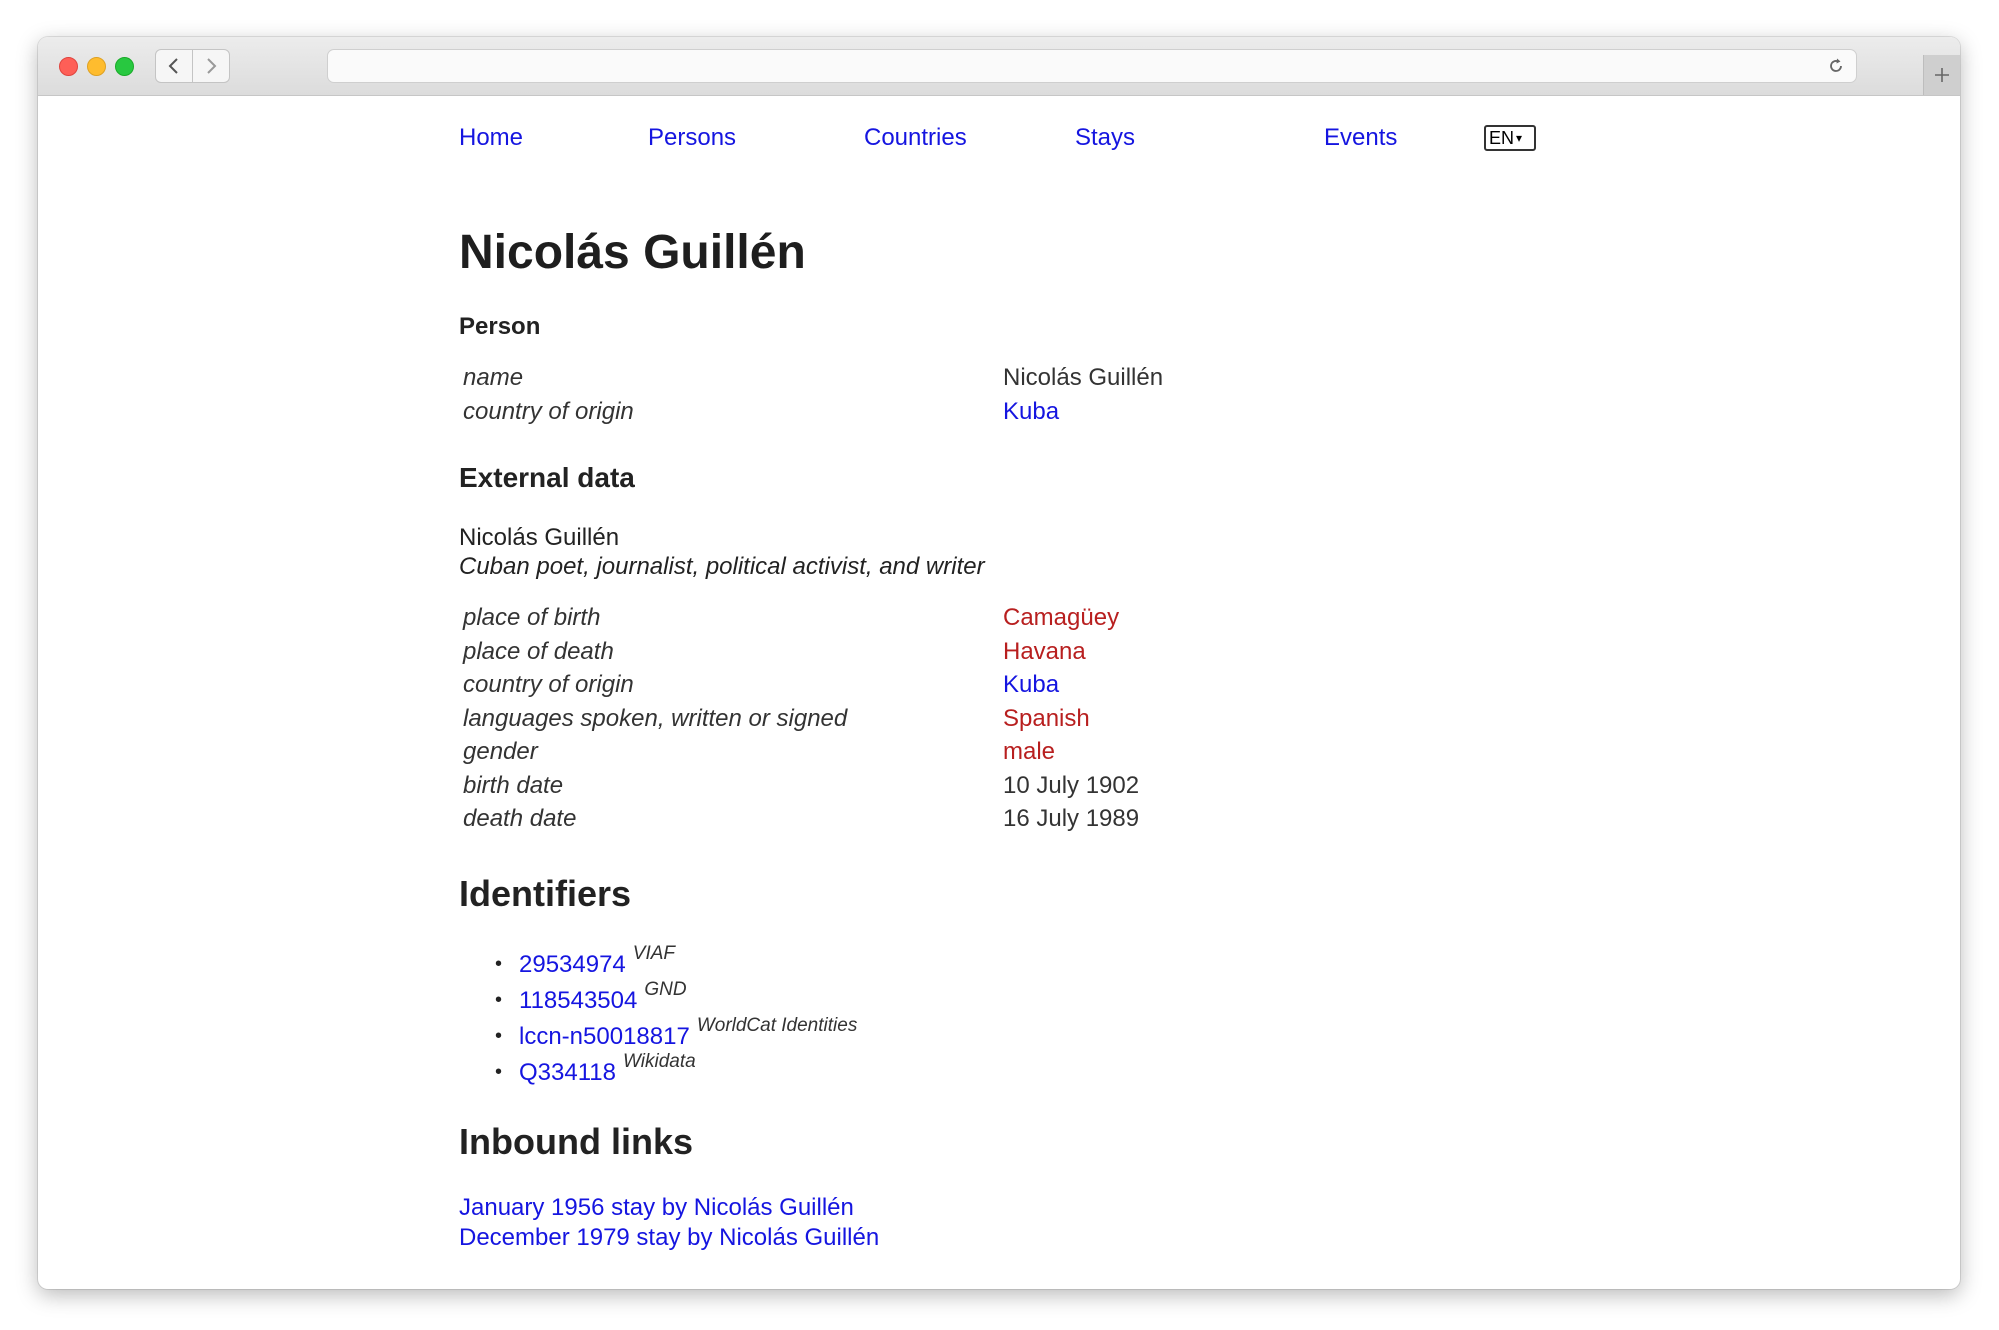 The width and height of the screenshot is (1999, 1330). I want to click on person-value: Nicolás Guillén, so click(1083, 377).